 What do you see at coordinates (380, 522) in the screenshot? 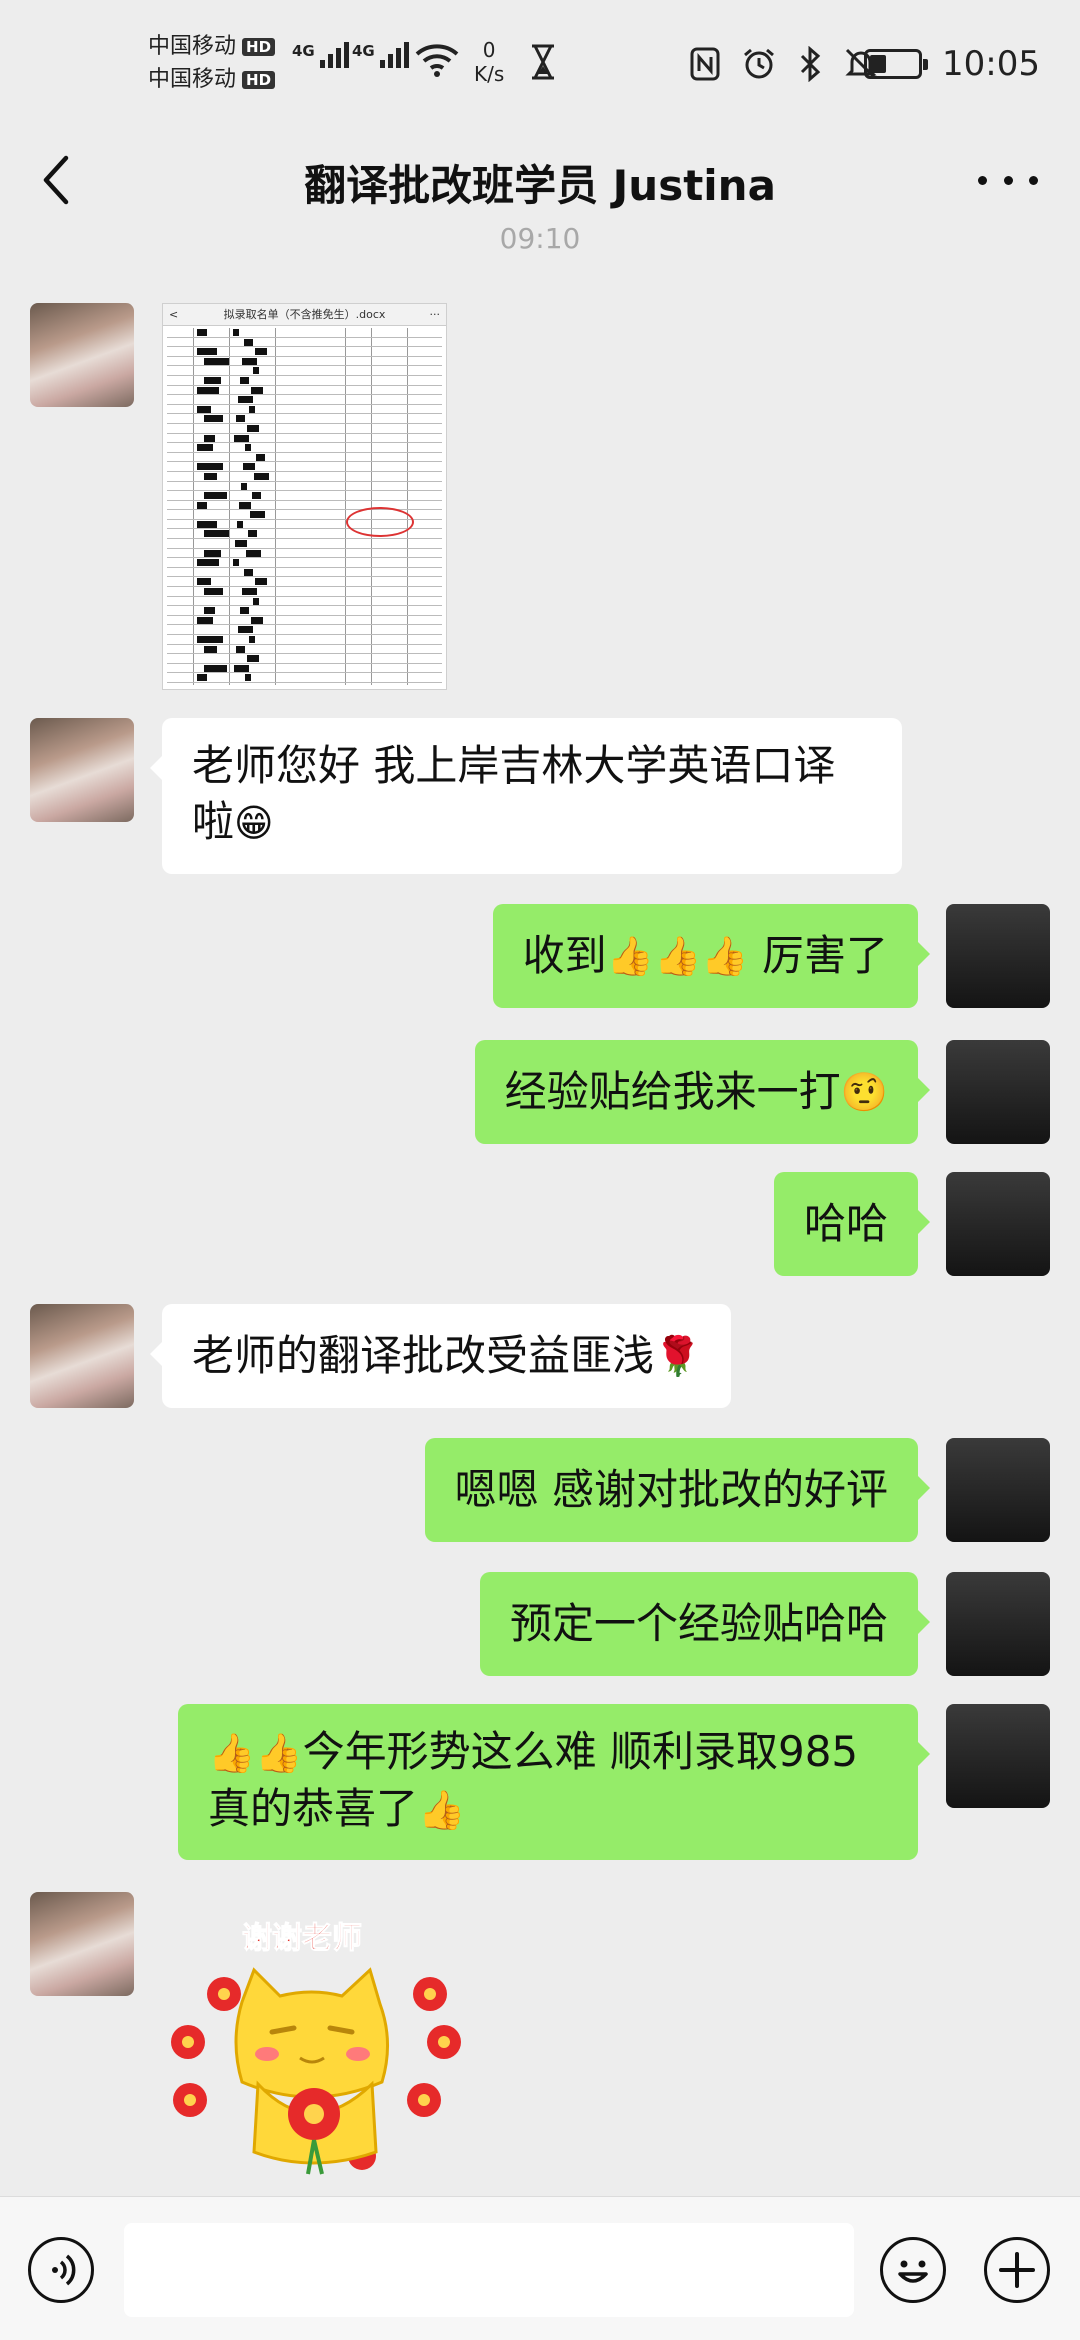
I see `highlight-circle` at bounding box center [380, 522].